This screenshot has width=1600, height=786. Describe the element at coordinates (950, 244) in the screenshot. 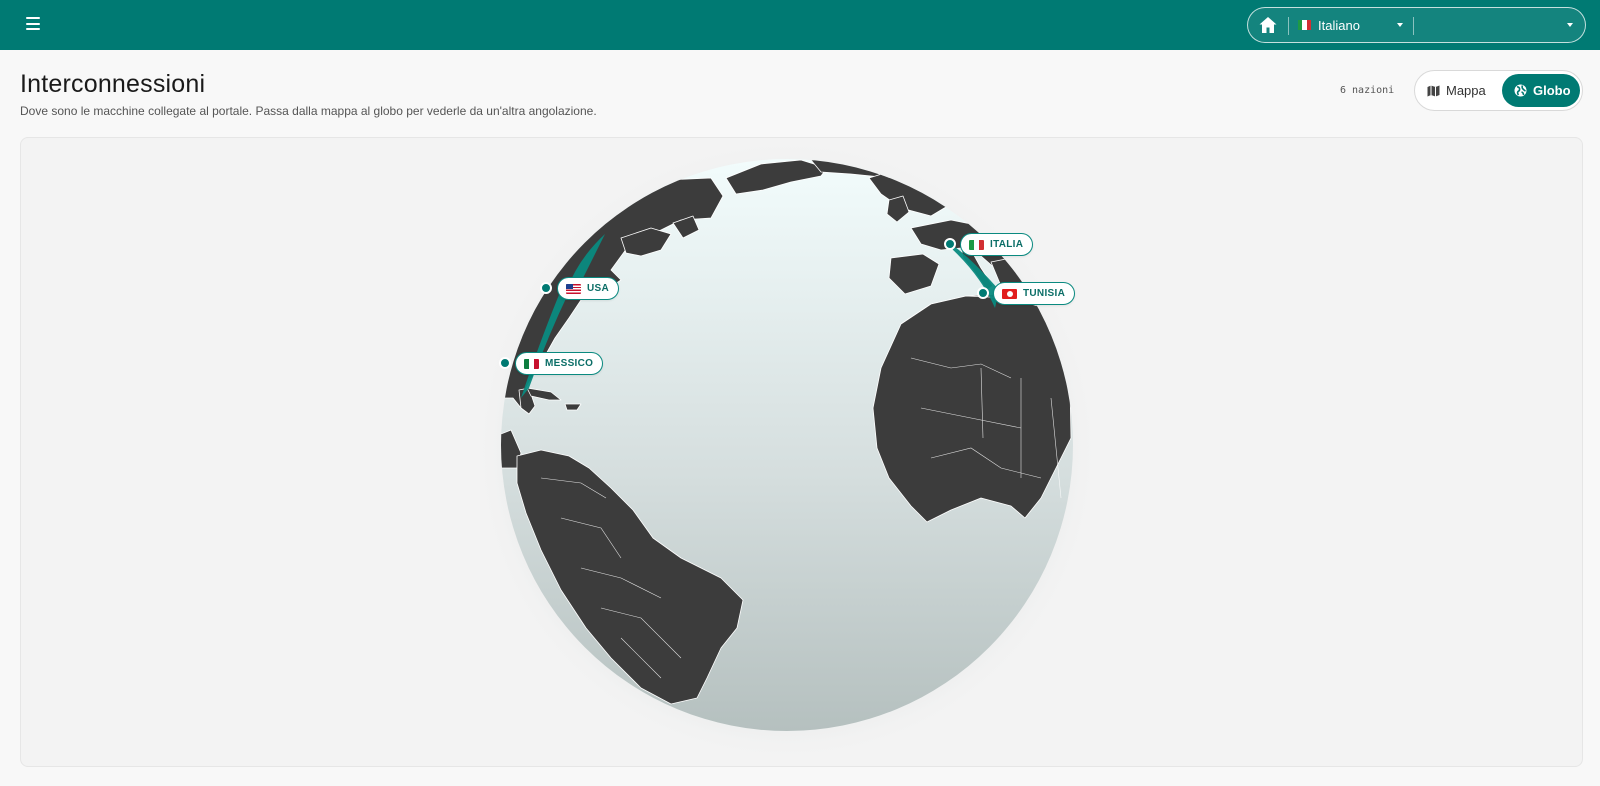

I see `marker-dot-italia` at that location.